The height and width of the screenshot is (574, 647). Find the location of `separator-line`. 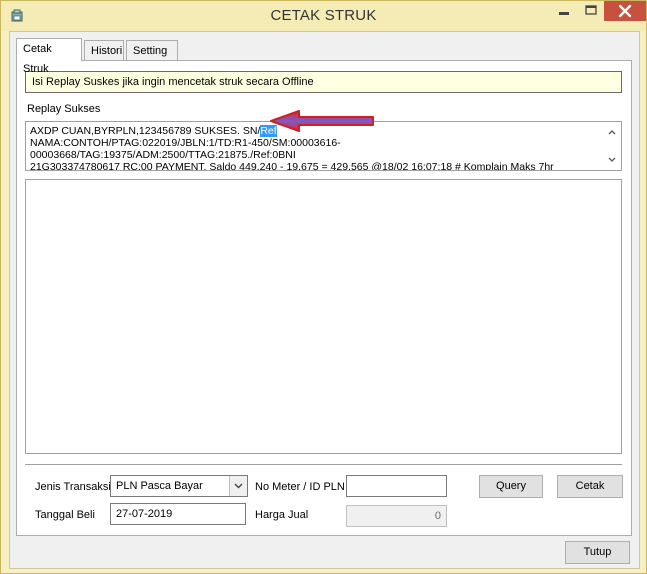

separator-line is located at coordinates (323, 464).